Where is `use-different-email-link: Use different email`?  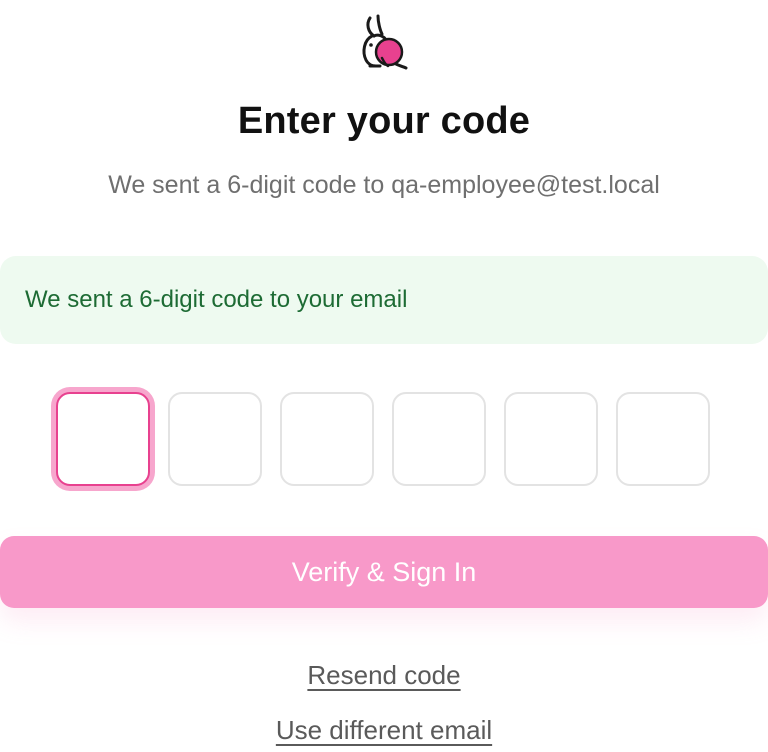
use-different-email-link: Use different email is located at coordinates (384, 730).